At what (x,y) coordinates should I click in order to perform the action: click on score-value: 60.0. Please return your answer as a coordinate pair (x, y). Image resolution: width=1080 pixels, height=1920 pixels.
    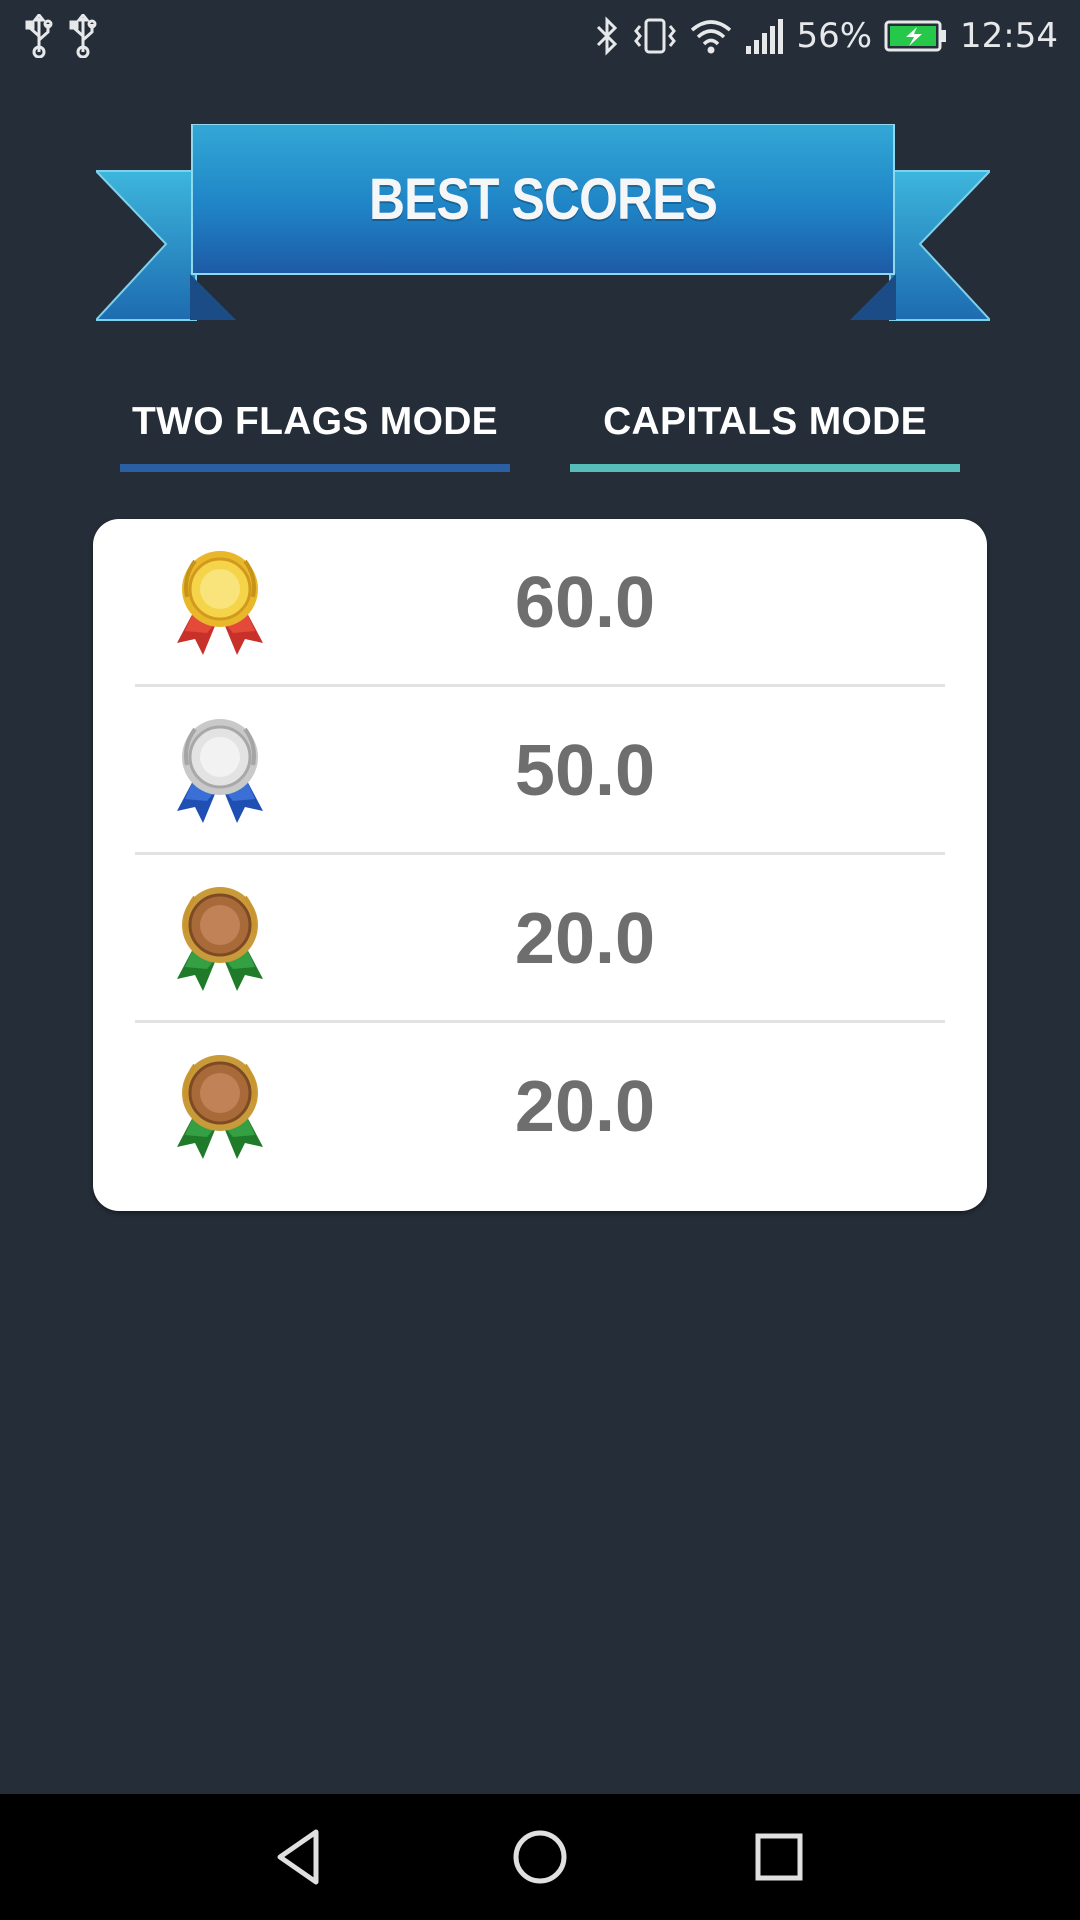
    Looking at the image, I should click on (585, 603).